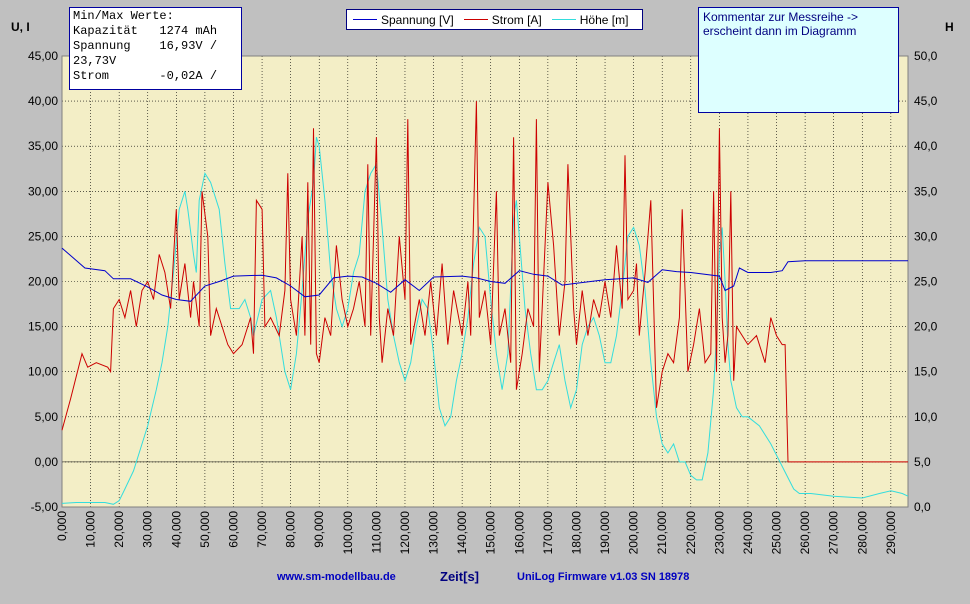  I want to click on x-tick-label: 100,000, so click(348, 533).